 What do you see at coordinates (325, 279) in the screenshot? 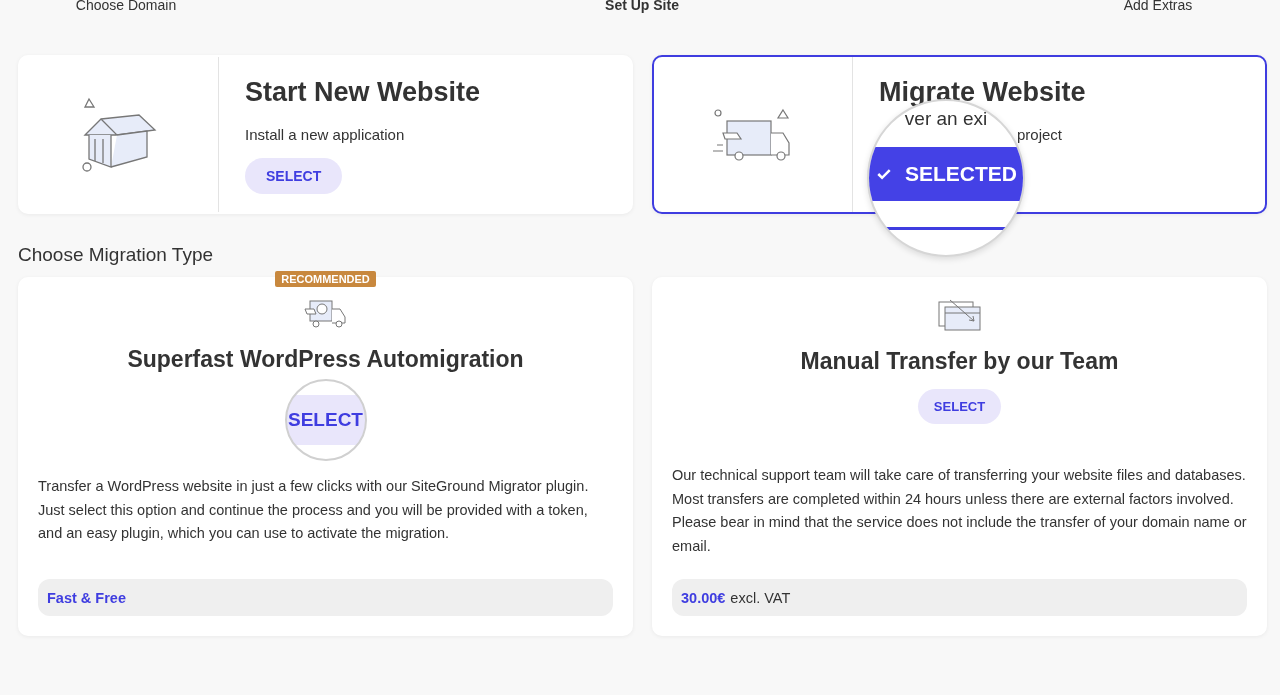
I see `recommended-badge: RECOMMENDED` at bounding box center [325, 279].